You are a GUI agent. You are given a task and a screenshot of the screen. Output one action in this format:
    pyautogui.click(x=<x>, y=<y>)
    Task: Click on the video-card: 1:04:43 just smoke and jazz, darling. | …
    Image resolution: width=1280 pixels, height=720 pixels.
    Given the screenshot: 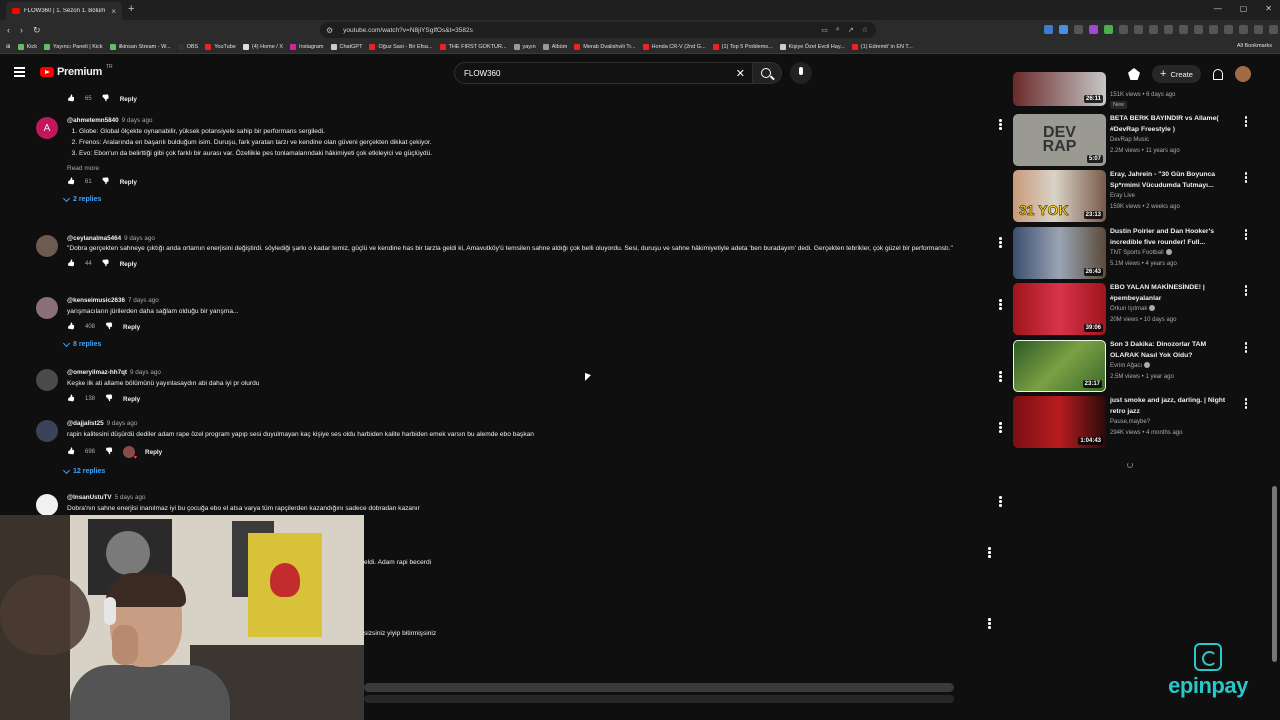 What is the action you would take?
    pyautogui.click(x=1130, y=422)
    